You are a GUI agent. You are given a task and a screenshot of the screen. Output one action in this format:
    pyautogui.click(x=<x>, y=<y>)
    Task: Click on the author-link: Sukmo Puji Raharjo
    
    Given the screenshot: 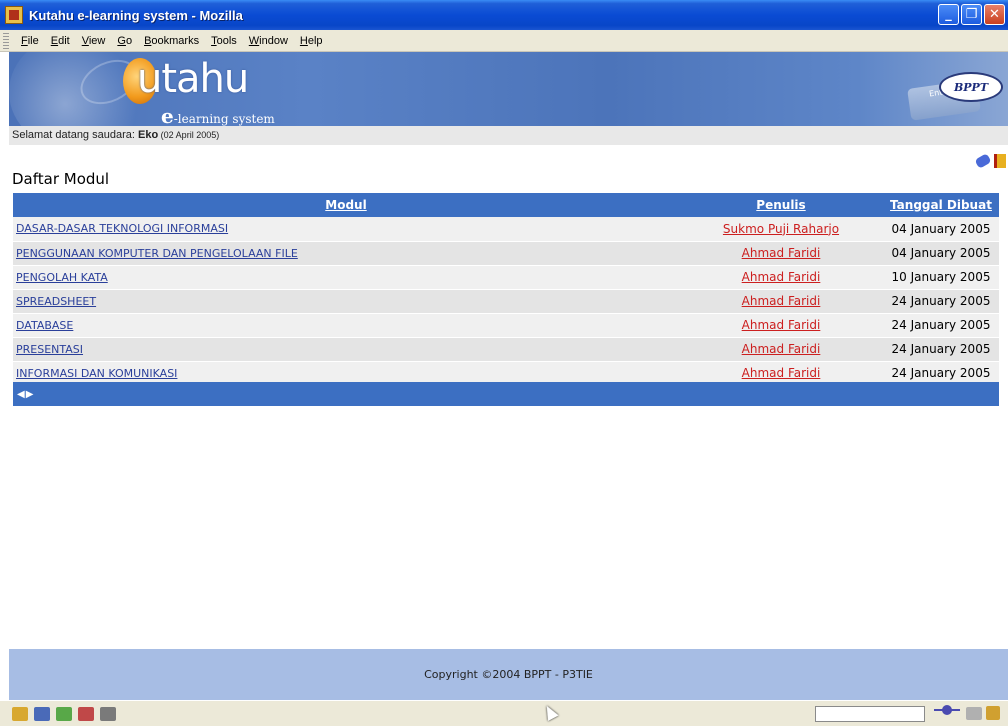 What is the action you would take?
    pyautogui.click(x=781, y=229)
    